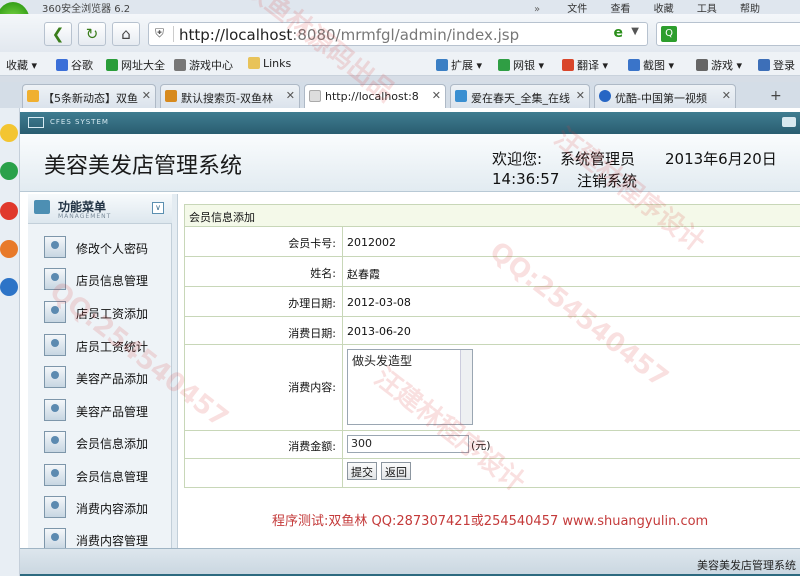  Describe the element at coordinates (504, 65) in the screenshot. I see `bank-icon` at that location.